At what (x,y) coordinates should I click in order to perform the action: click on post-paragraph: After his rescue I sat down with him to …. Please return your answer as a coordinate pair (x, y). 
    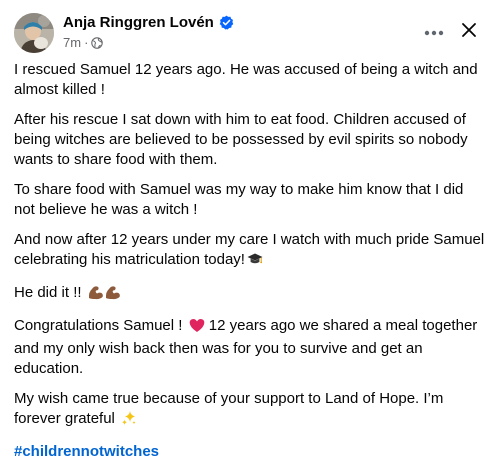
    Looking at the image, I should click on (251, 140).